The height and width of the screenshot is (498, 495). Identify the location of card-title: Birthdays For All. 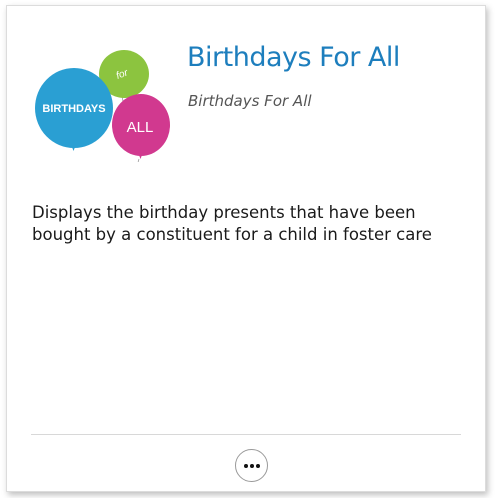
(293, 57).